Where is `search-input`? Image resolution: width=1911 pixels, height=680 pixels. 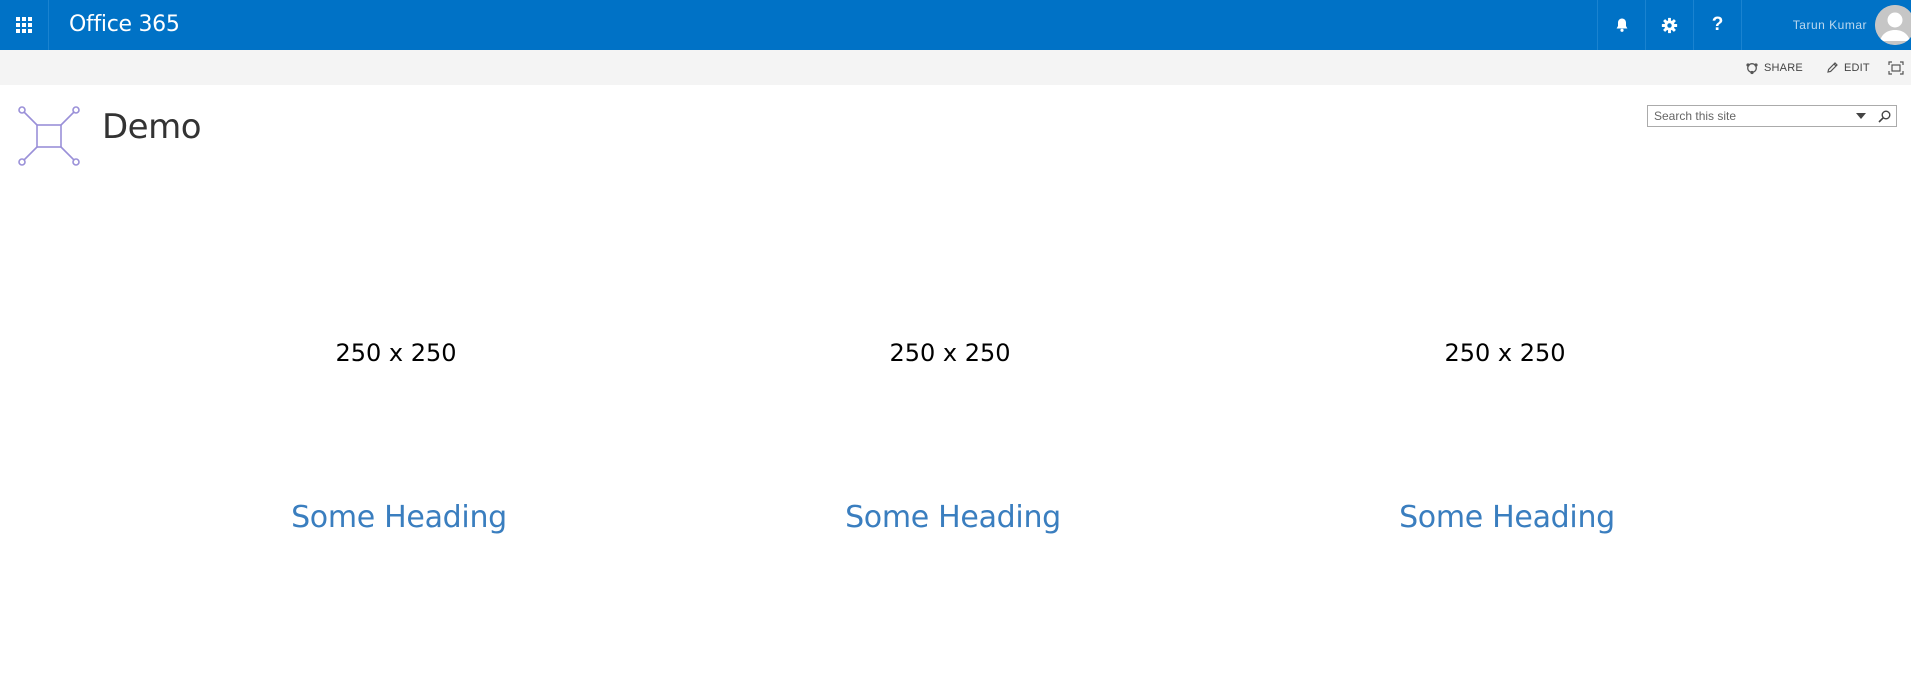
search-input is located at coordinates (1748, 116).